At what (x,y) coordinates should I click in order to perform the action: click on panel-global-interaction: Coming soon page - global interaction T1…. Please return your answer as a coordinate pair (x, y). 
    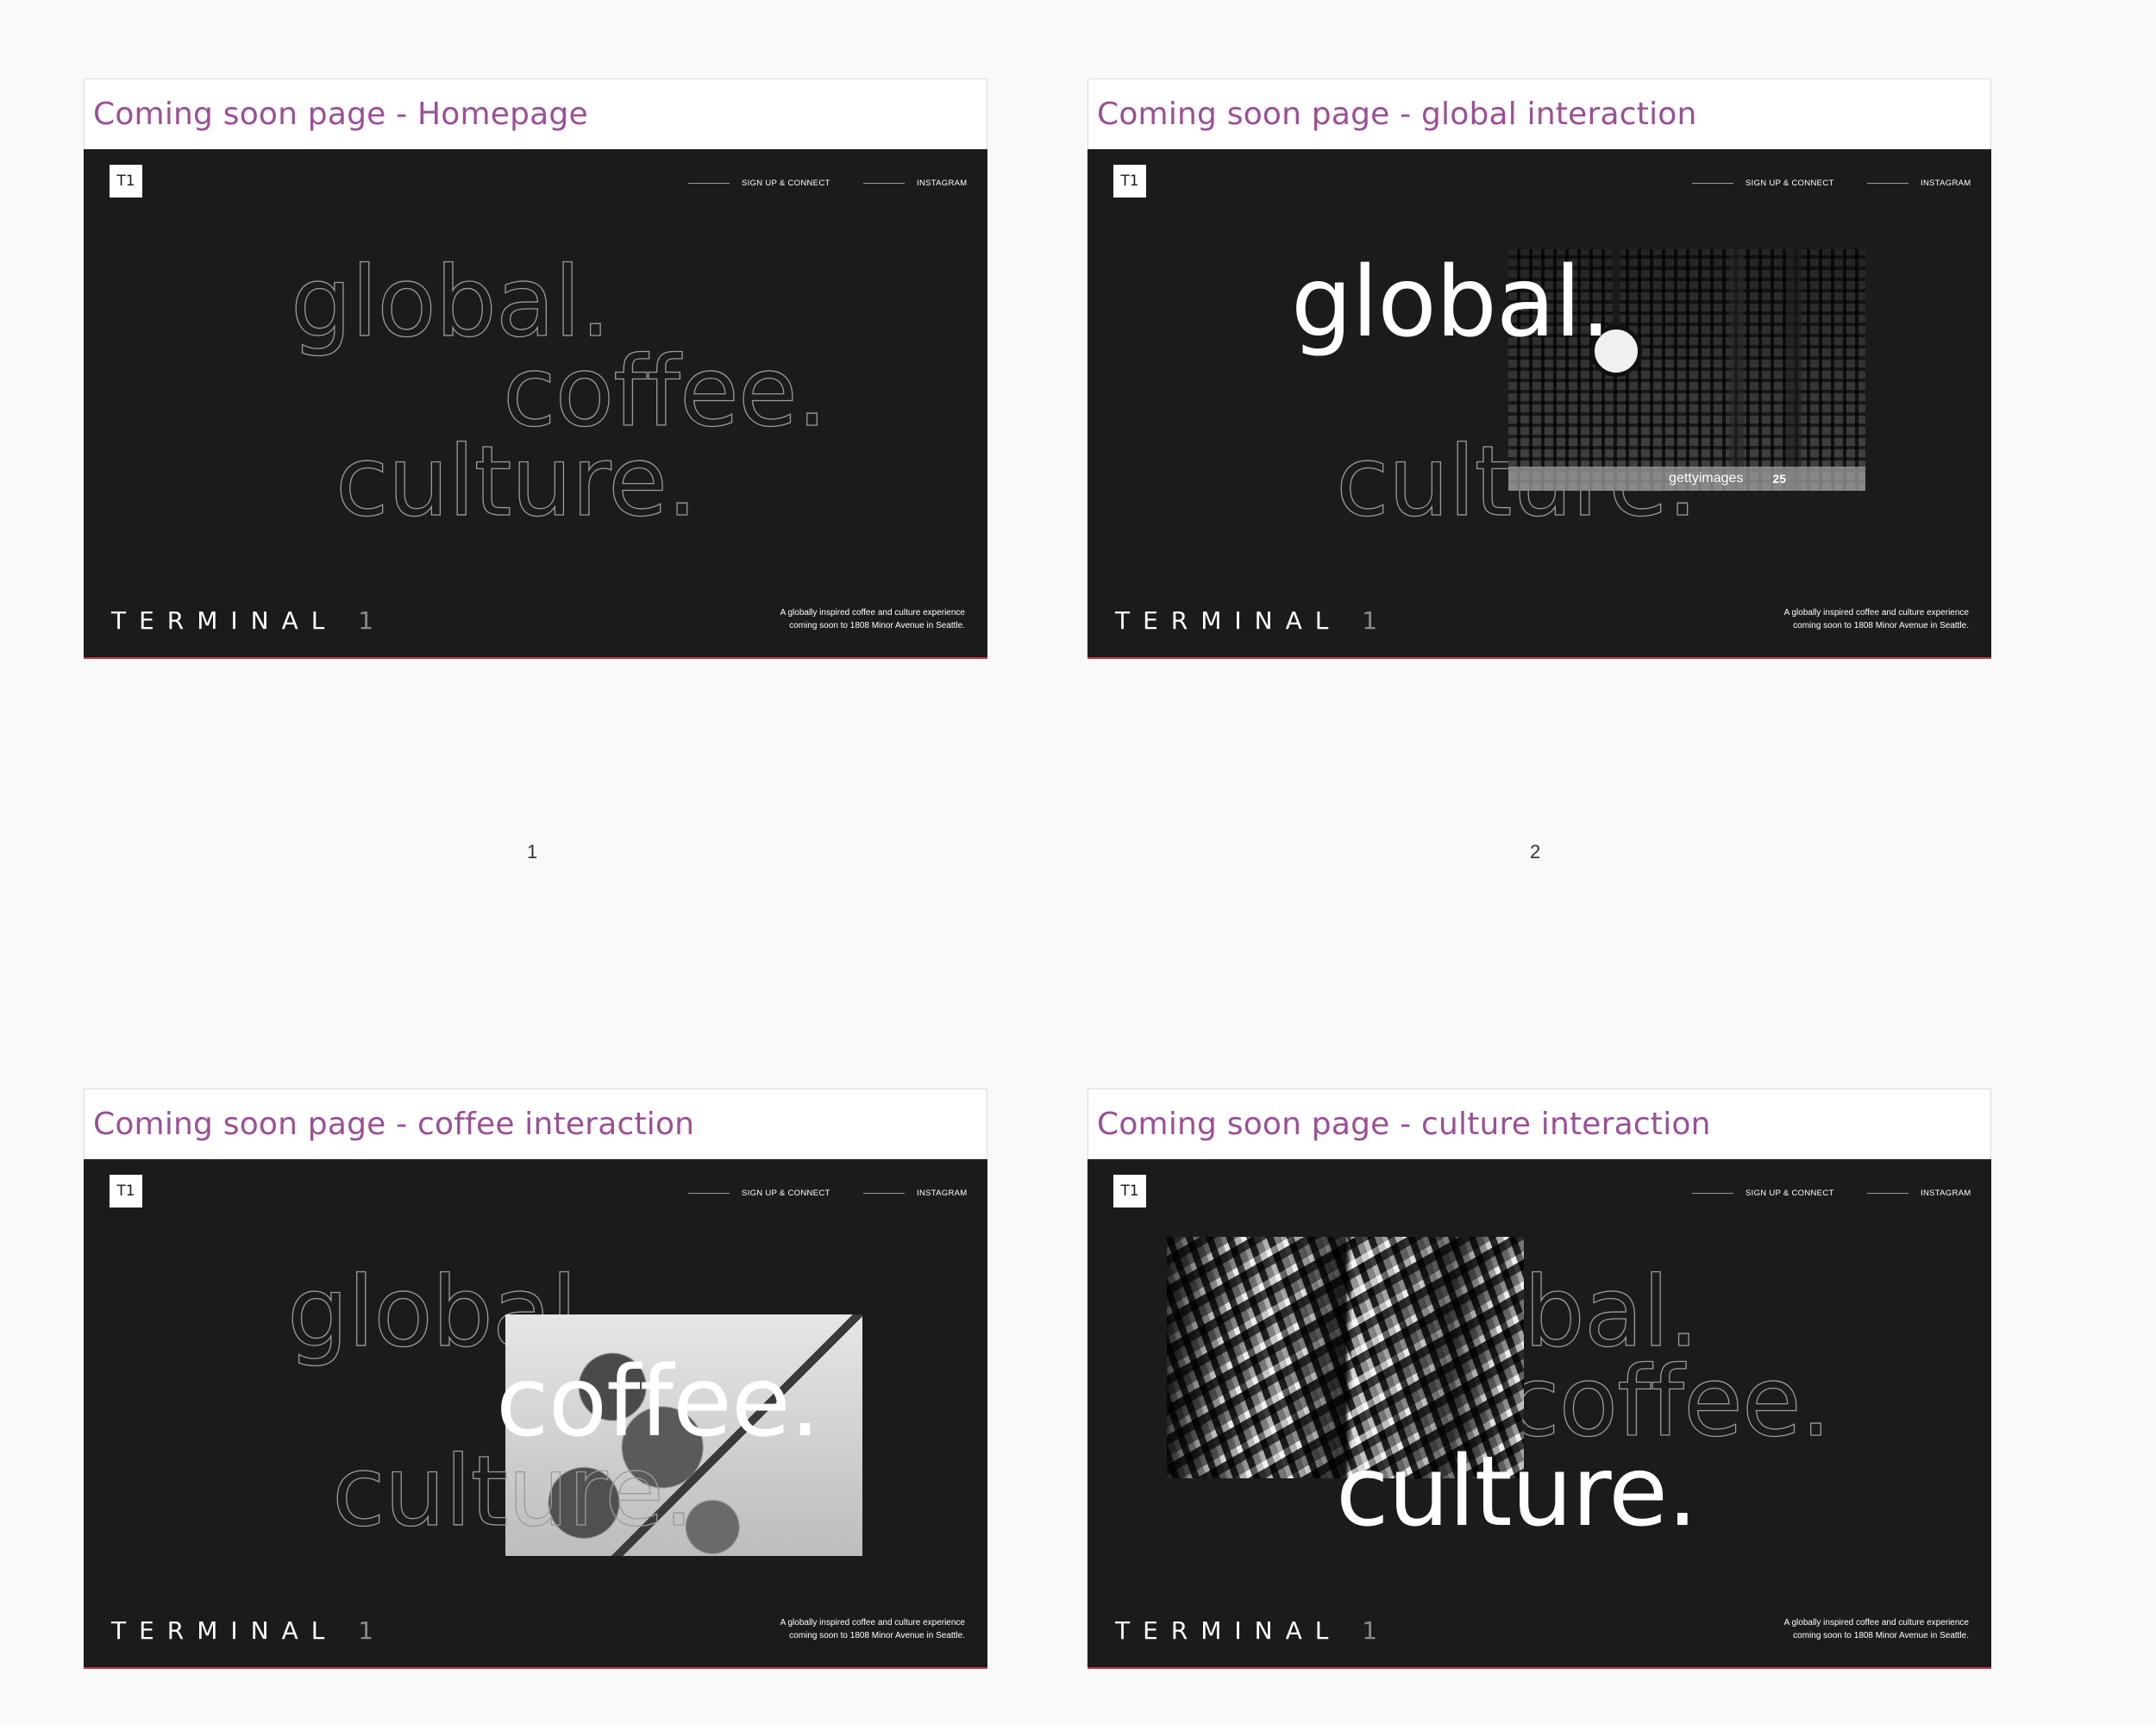
    Looking at the image, I should click on (1539, 369).